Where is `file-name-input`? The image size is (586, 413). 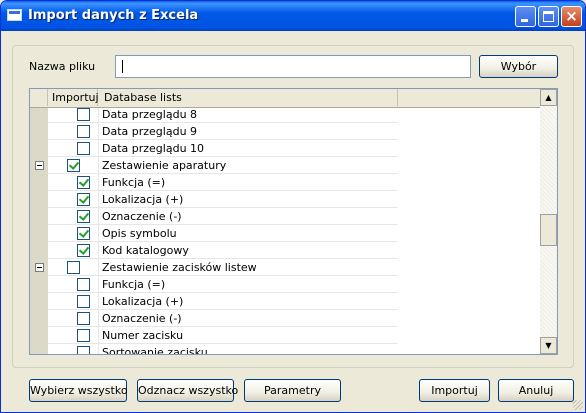
file-name-input is located at coordinates (293, 66).